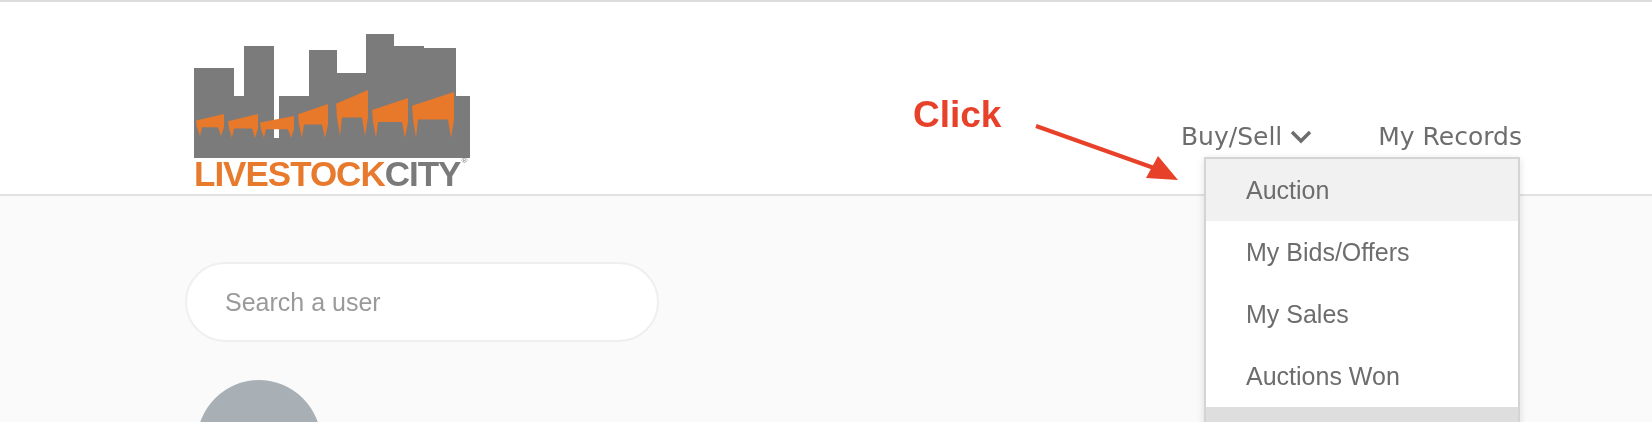  I want to click on chevron-icon, so click(1301, 136).